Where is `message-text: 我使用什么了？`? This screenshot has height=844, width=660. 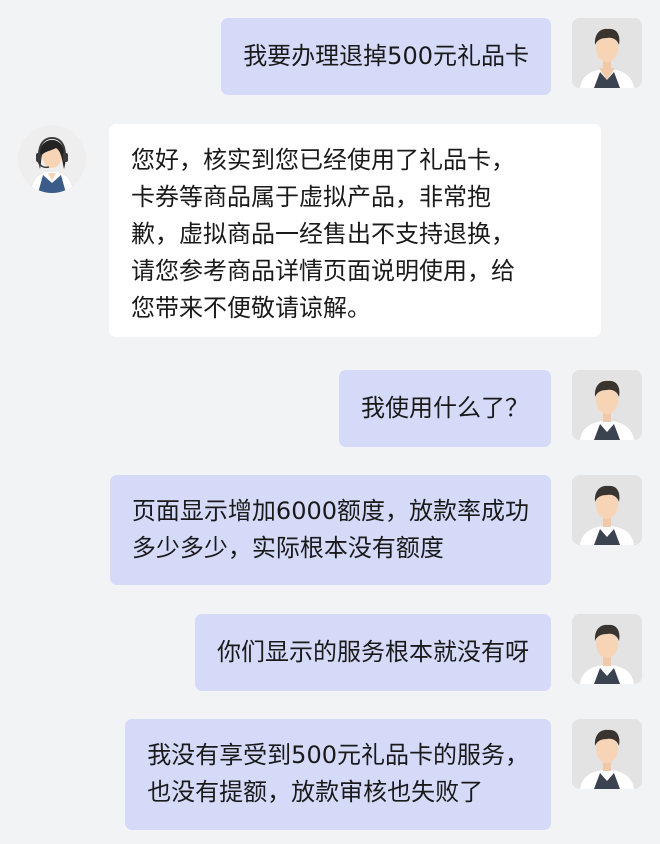 message-text: 我使用什么了？ is located at coordinates (445, 408).